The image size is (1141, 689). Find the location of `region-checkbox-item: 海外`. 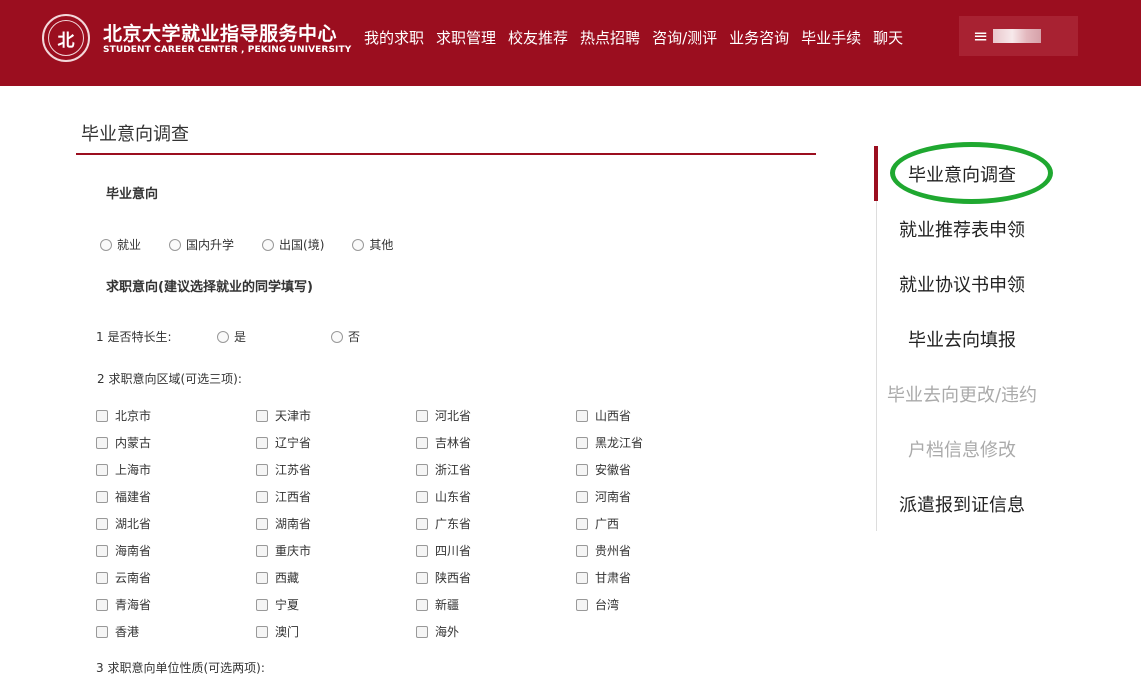

region-checkbox-item: 海外 is located at coordinates (496, 631).